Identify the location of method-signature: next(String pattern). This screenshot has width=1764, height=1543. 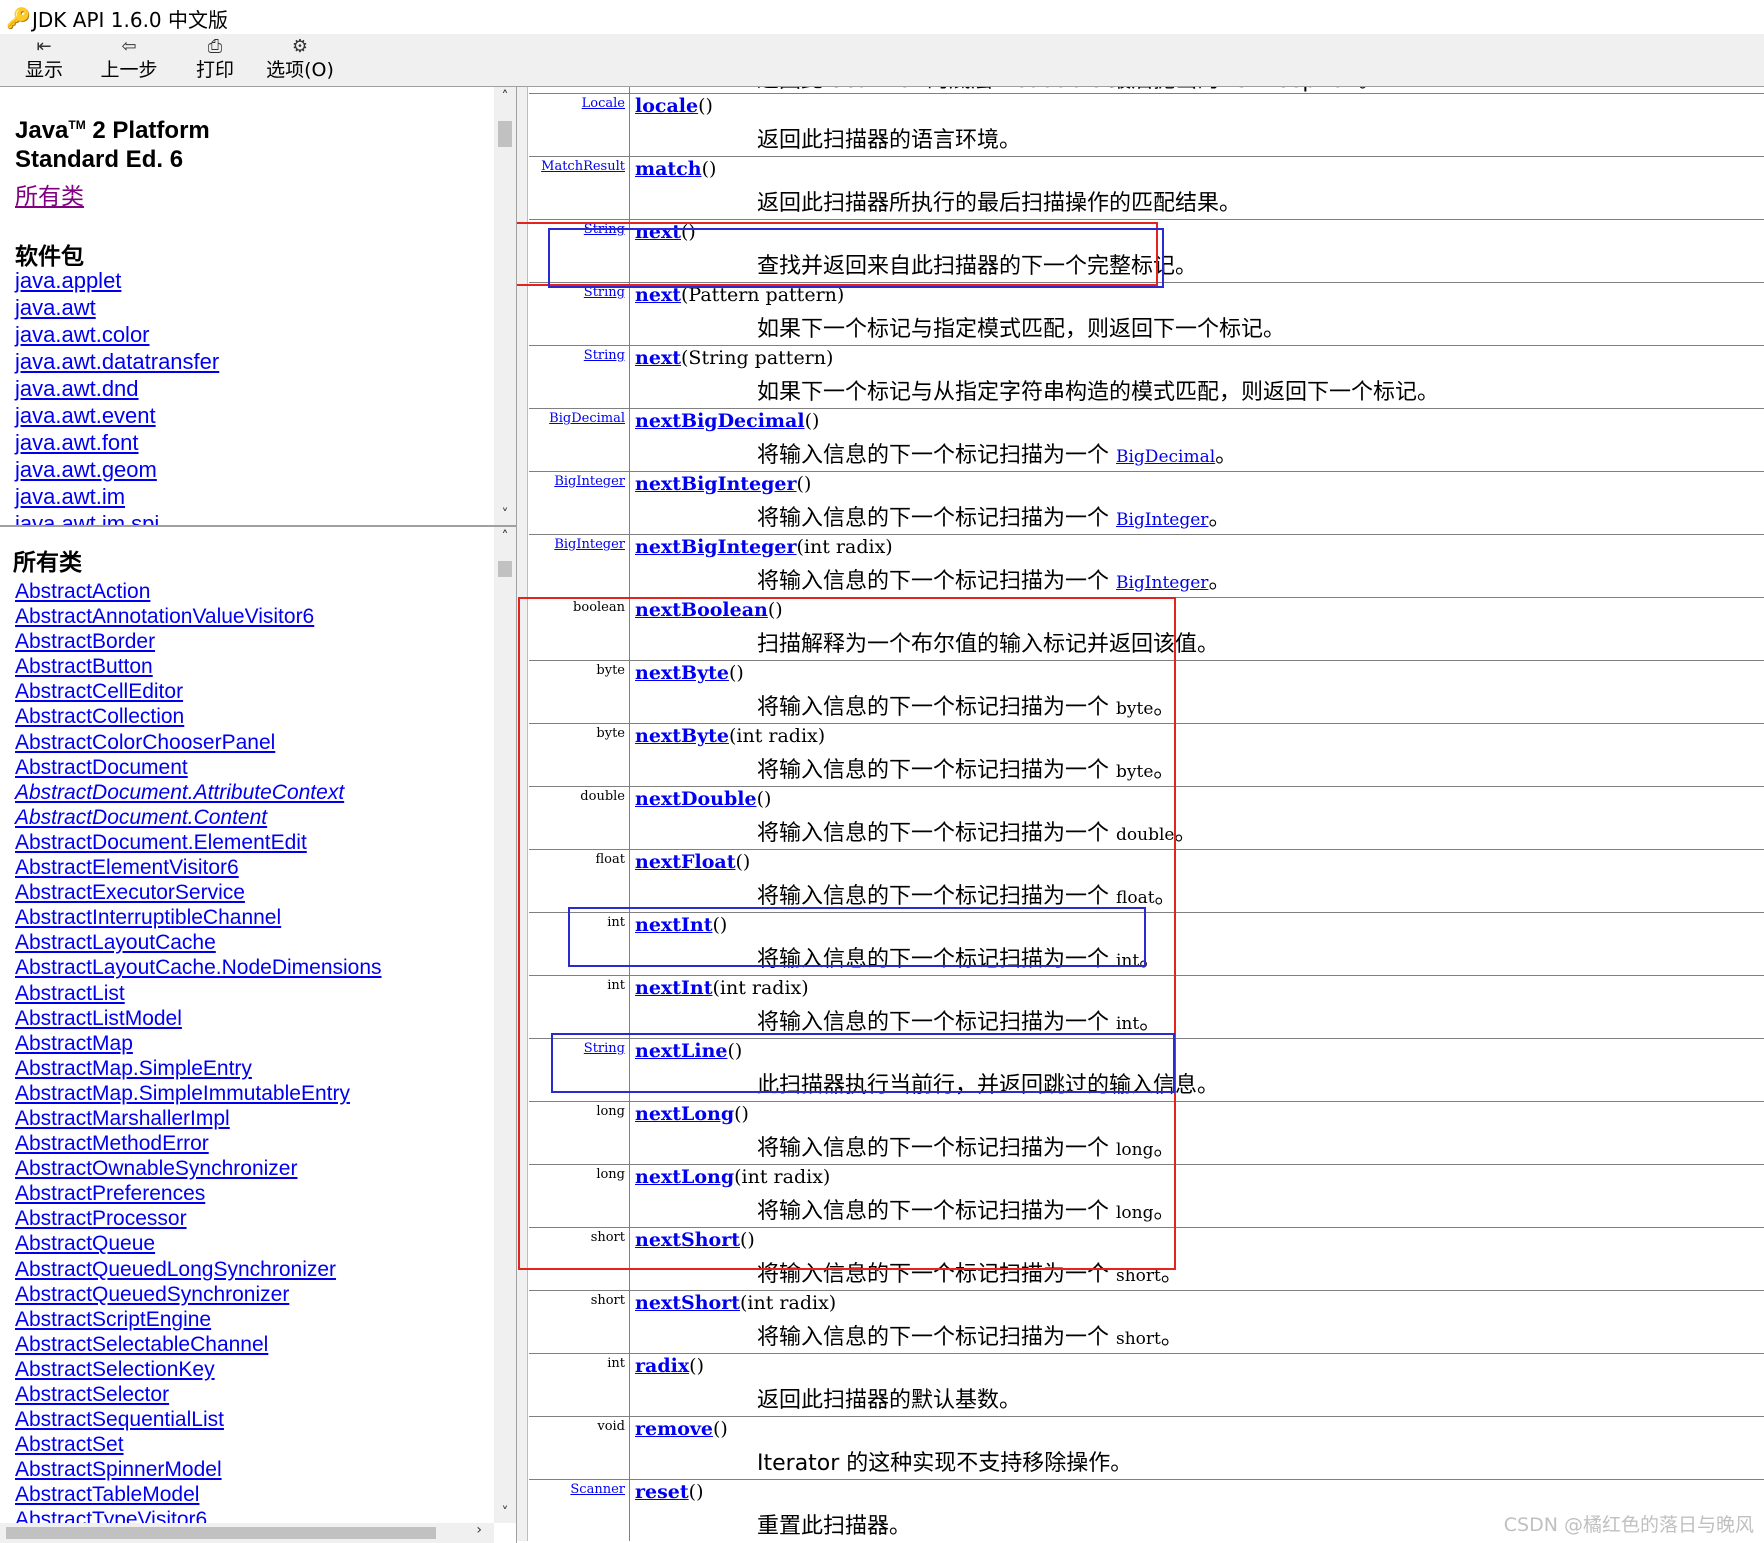
(734, 358).